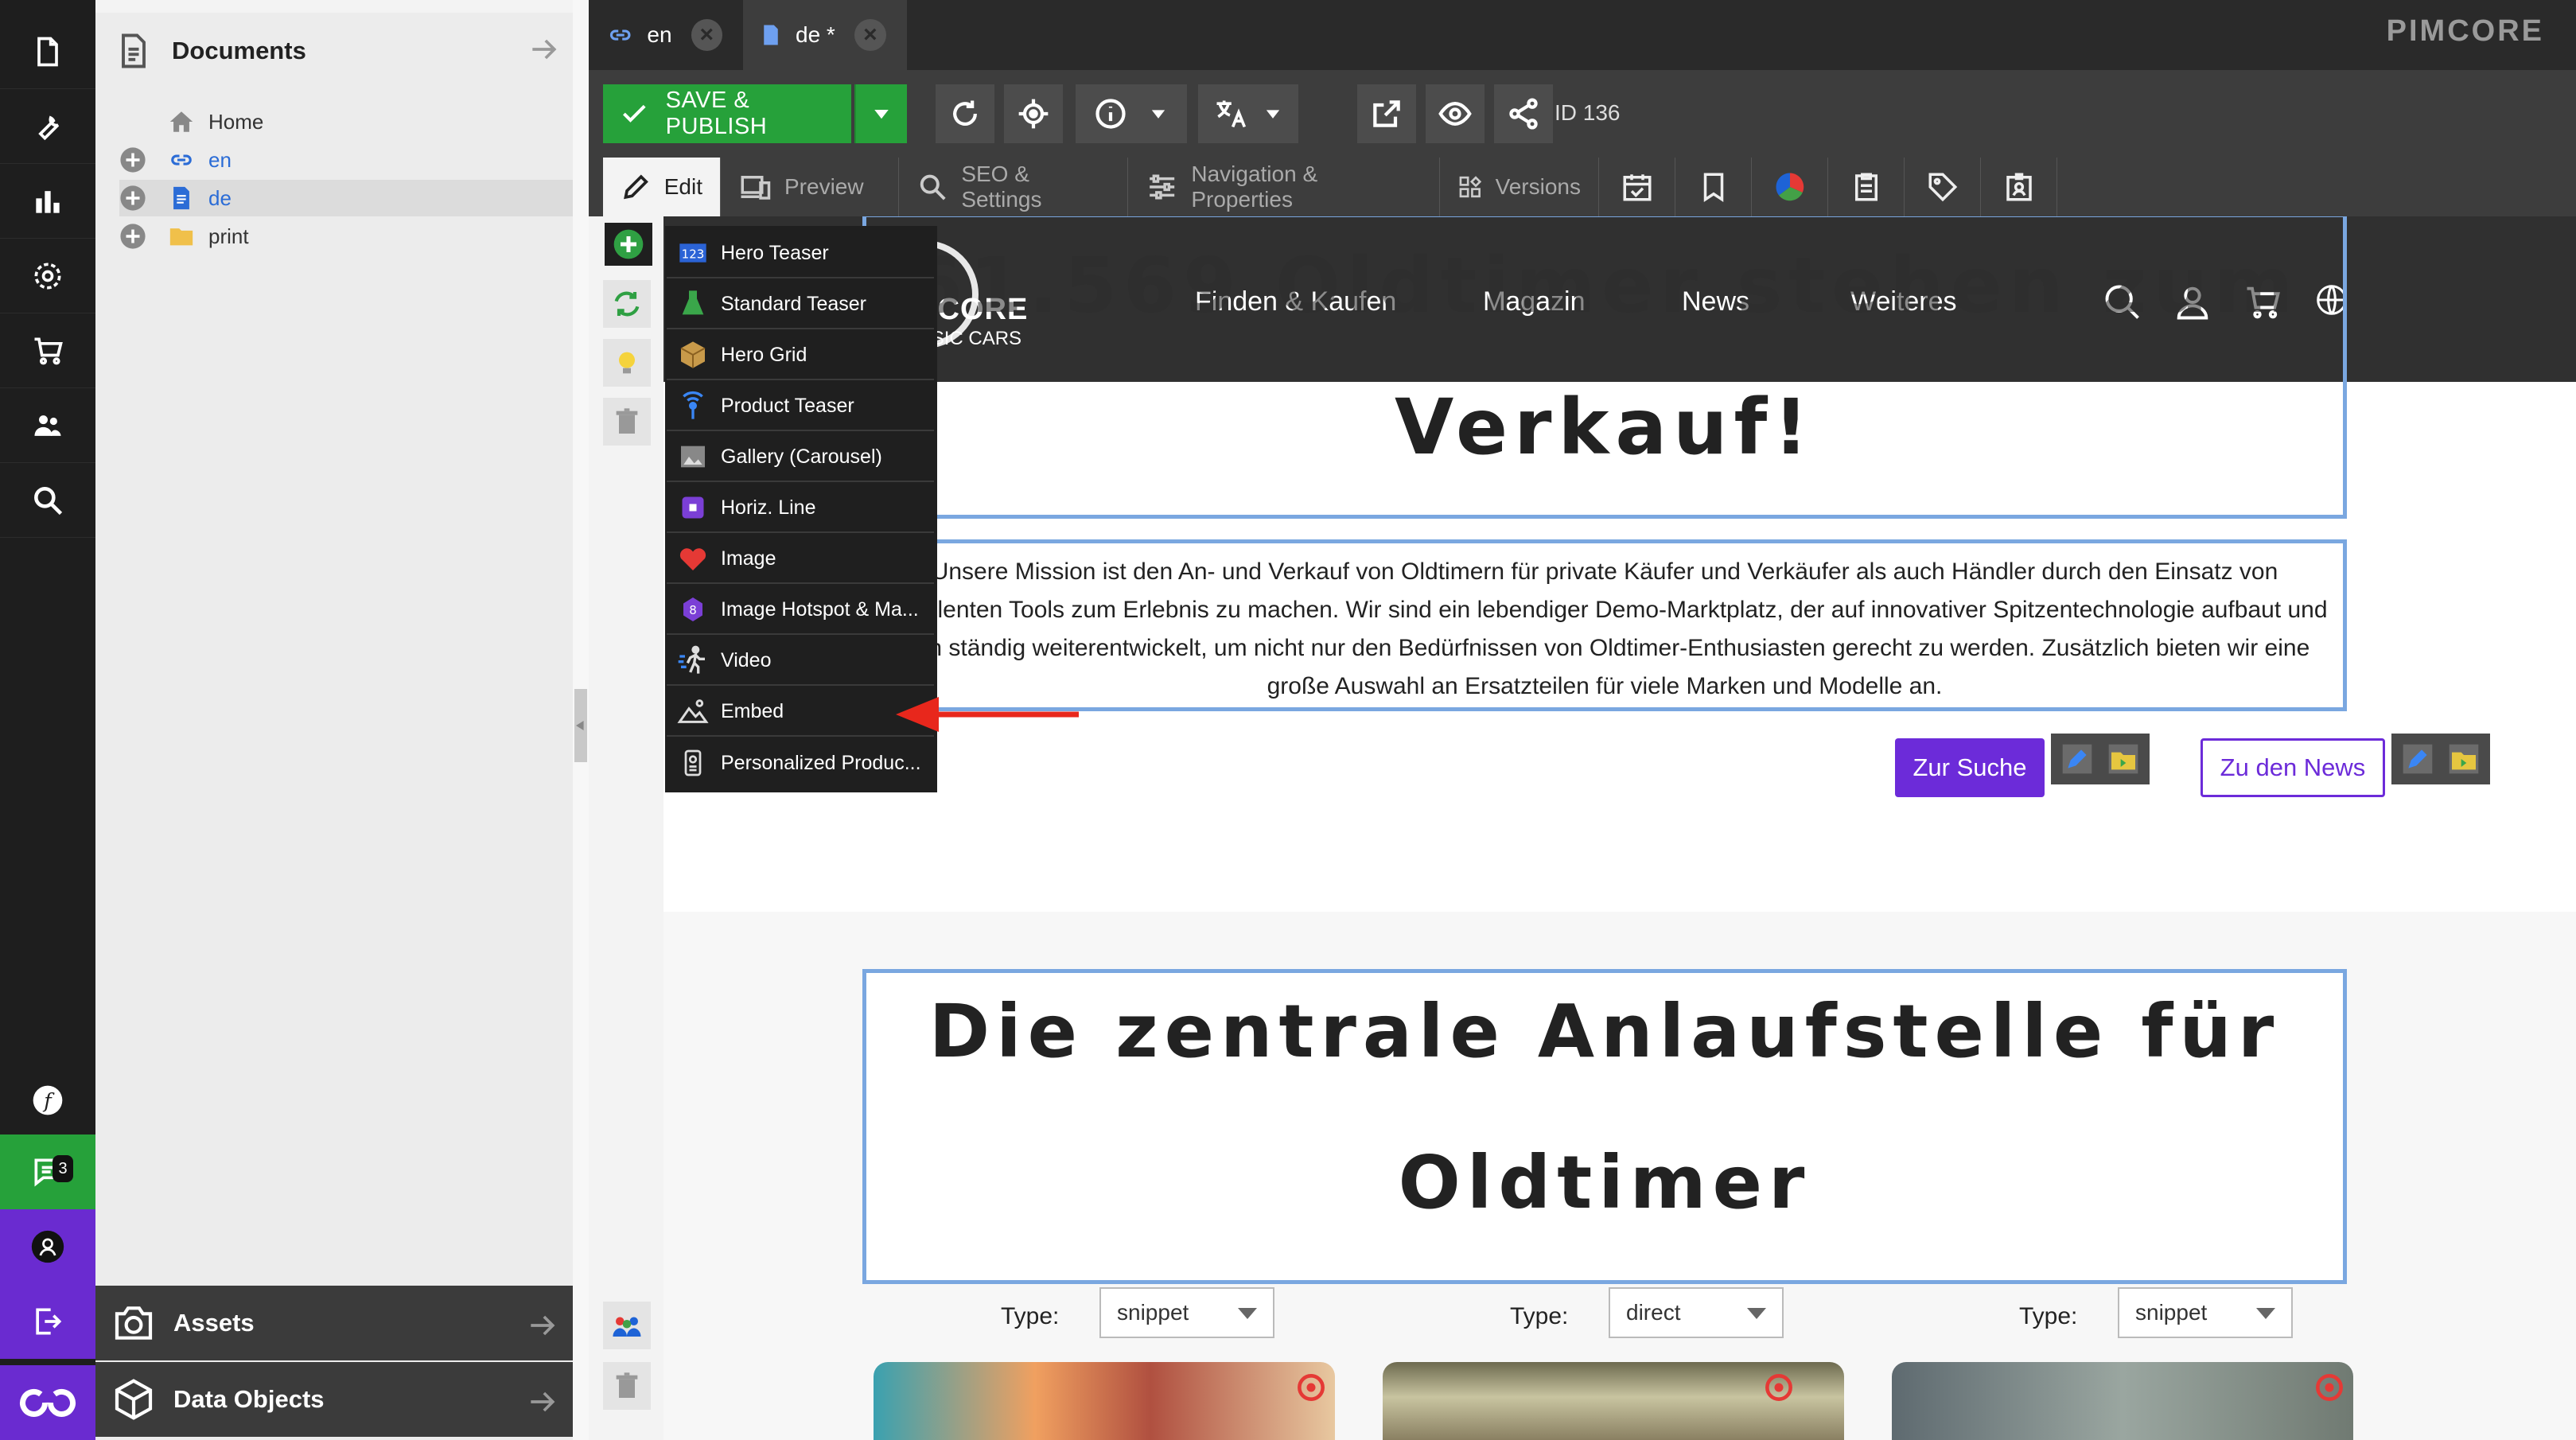 The width and height of the screenshot is (2576, 1440). What do you see at coordinates (801, 712) in the screenshot?
I see `menu-item-embed: Embed` at bounding box center [801, 712].